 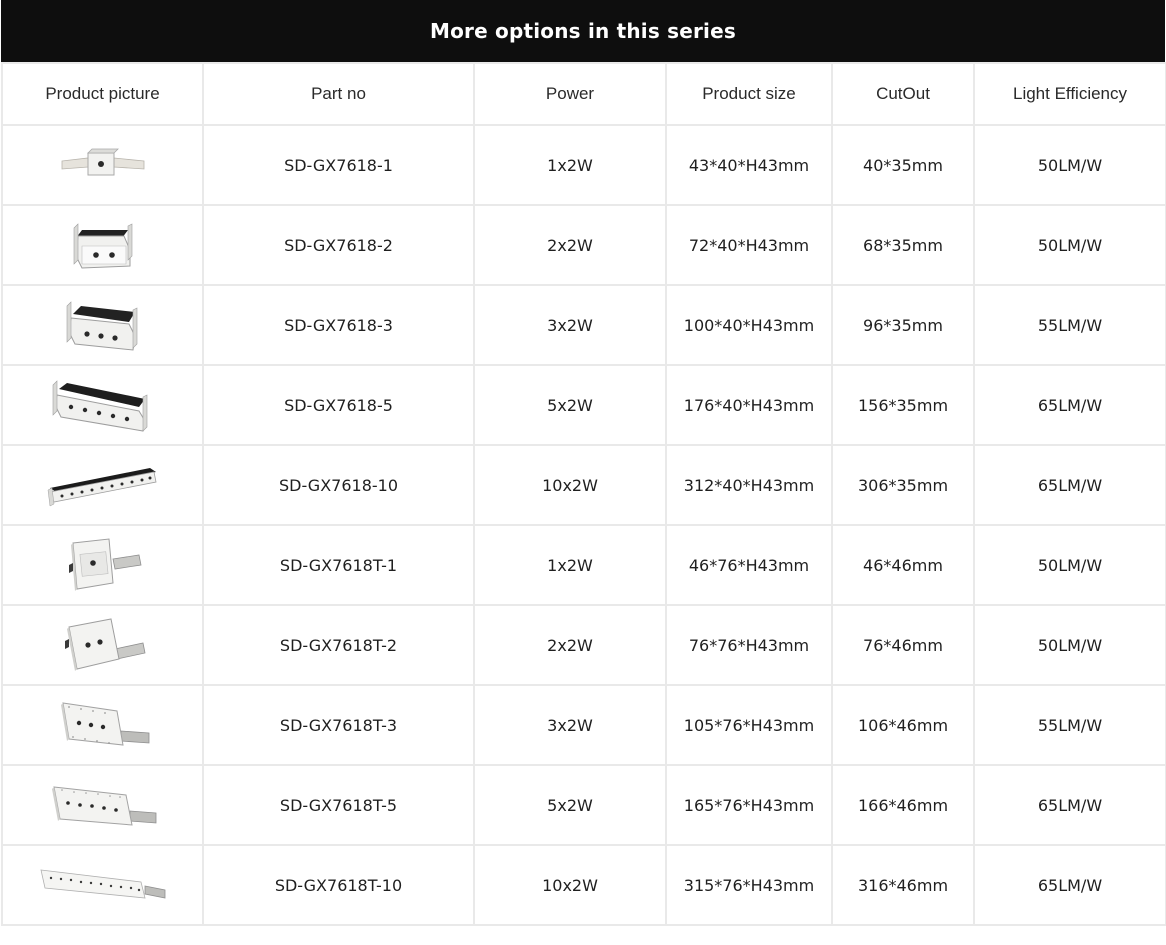 What do you see at coordinates (749, 885) in the screenshot?
I see `product-size-cell: 315*76*H43mm` at bounding box center [749, 885].